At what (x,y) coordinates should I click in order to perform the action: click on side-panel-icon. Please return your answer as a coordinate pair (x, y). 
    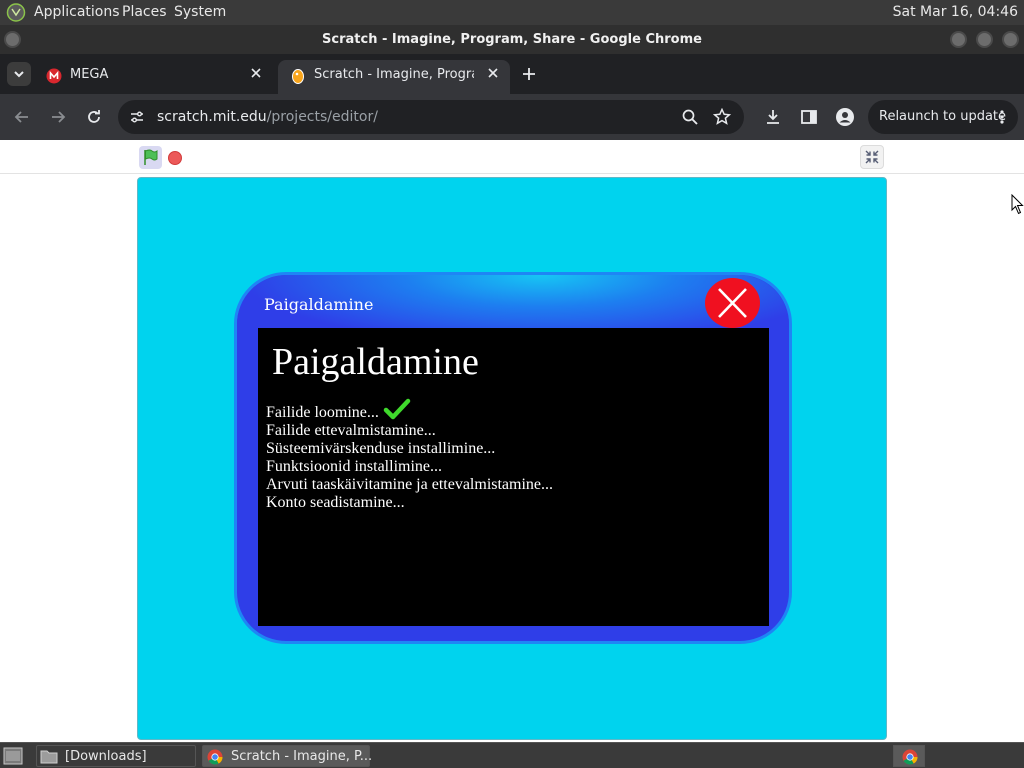
    Looking at the image, I should click on (809, 117).